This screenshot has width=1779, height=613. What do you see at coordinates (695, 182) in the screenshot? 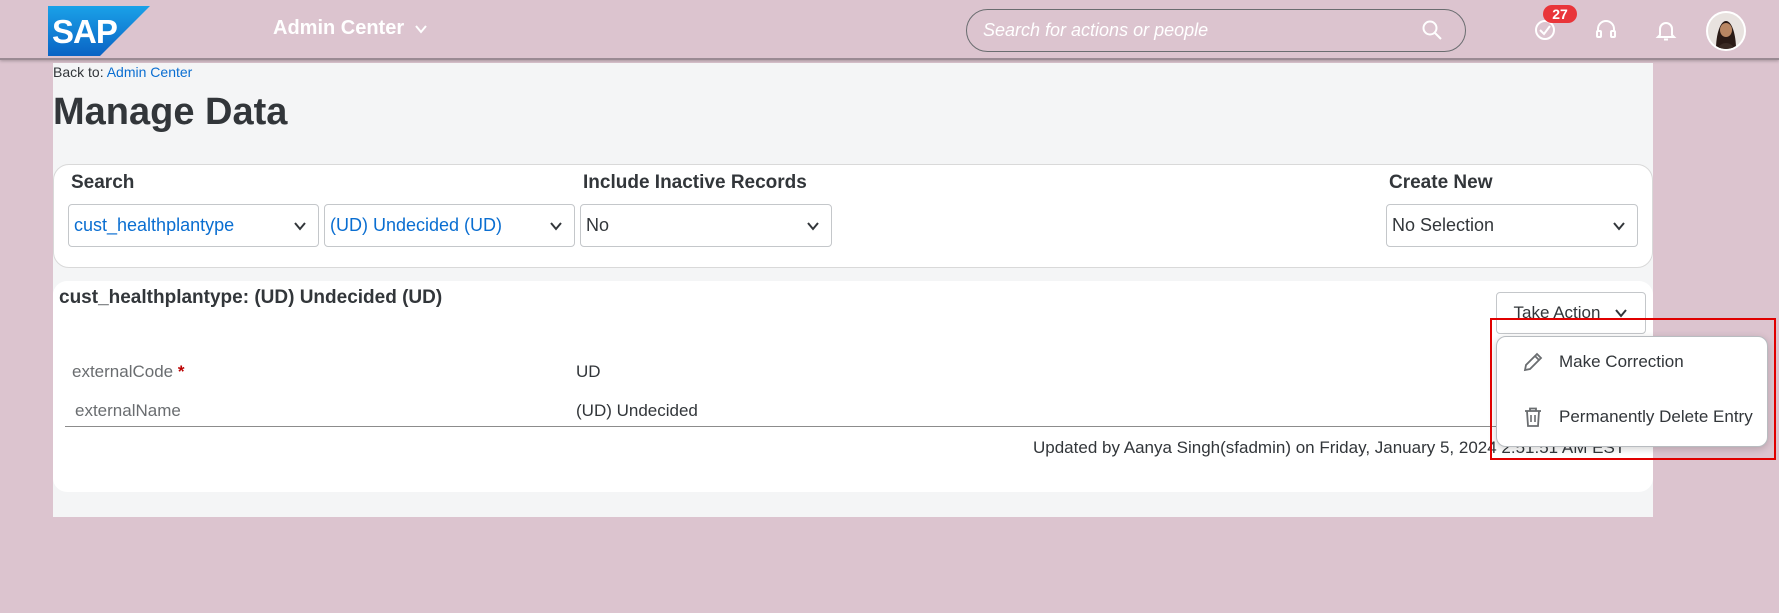
I see `include-inactive-label: Include Inactive Records` at bounding box center [695, 182].